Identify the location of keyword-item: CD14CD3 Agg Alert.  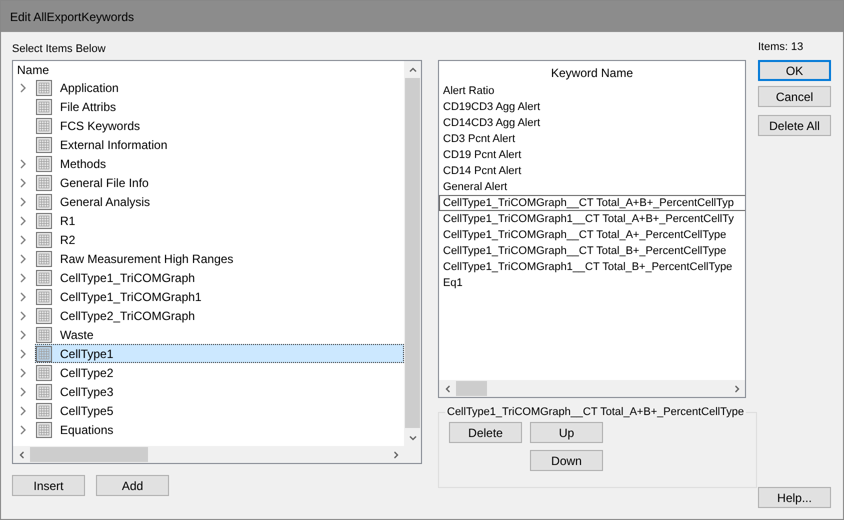
(592, 123).